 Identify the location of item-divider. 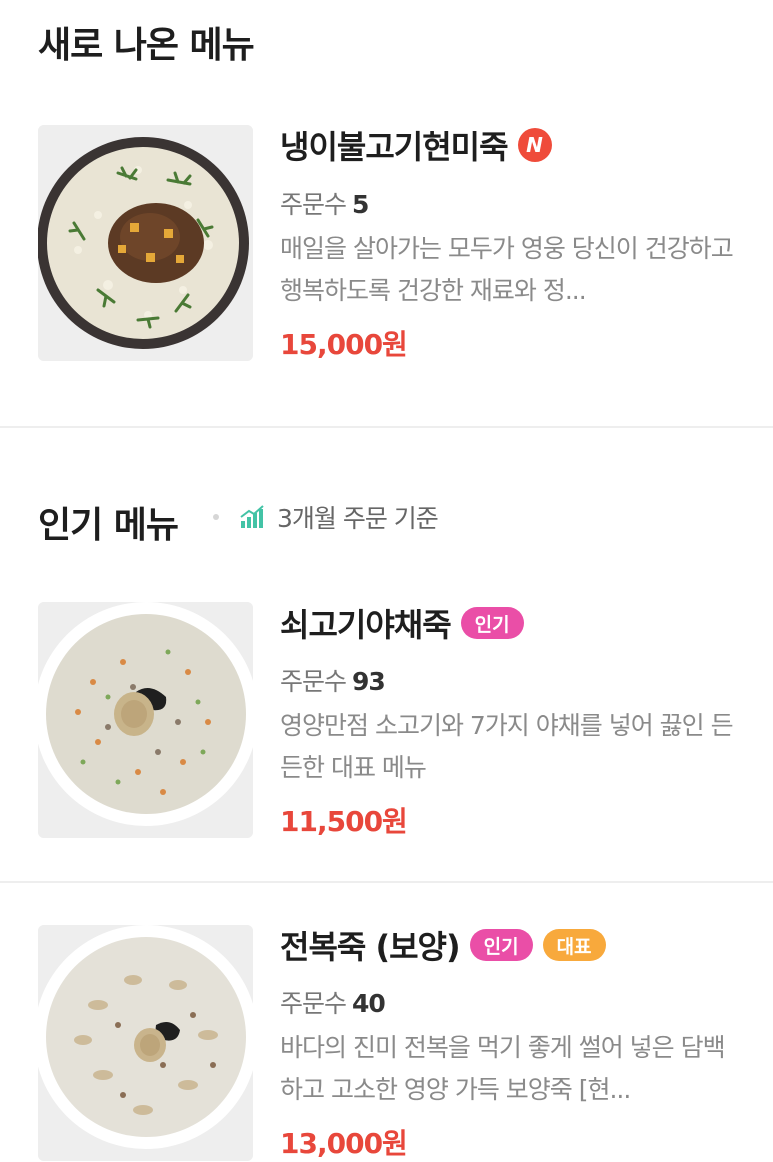
(386, 882).